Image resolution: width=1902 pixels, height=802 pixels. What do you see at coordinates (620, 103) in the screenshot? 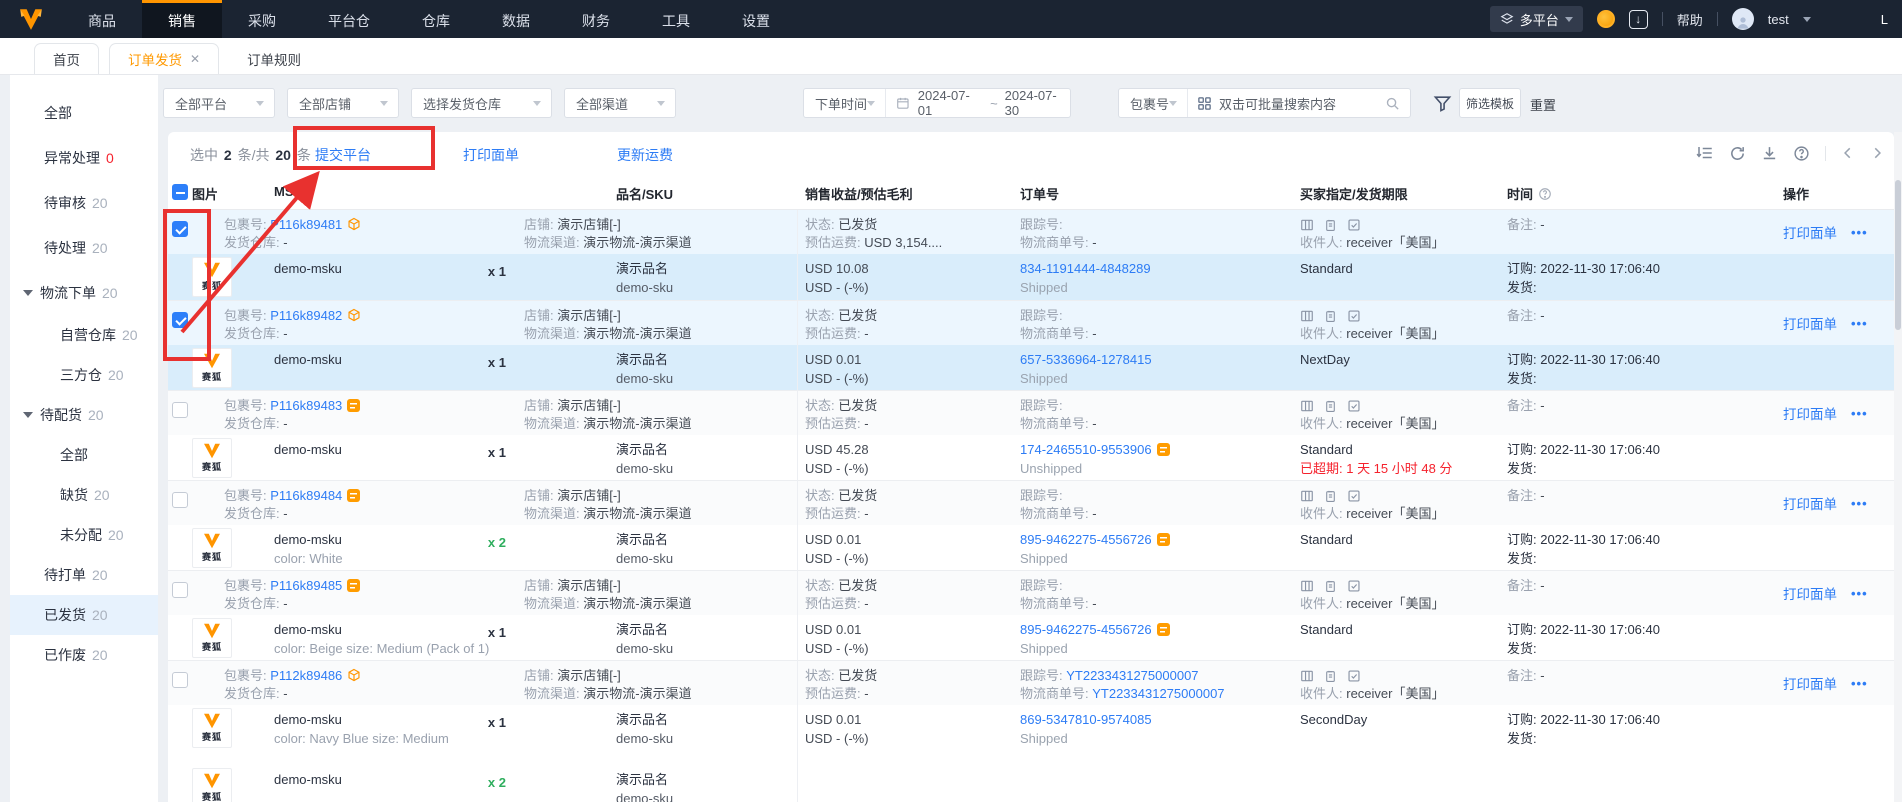
I see `channel-select: 全部渠道` at bounding box center [620, 103].